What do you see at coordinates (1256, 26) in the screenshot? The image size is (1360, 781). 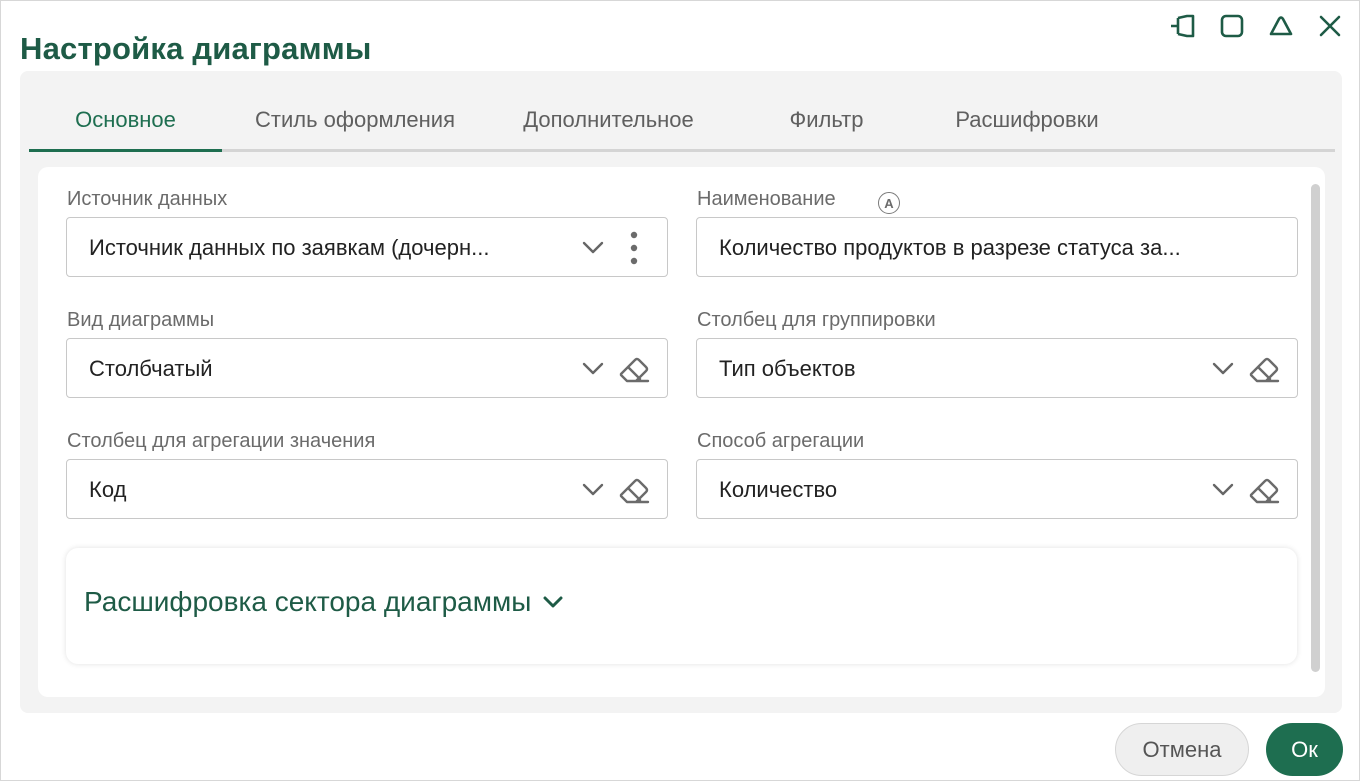 I see `window-controls` at bounding box center [1256, 26].